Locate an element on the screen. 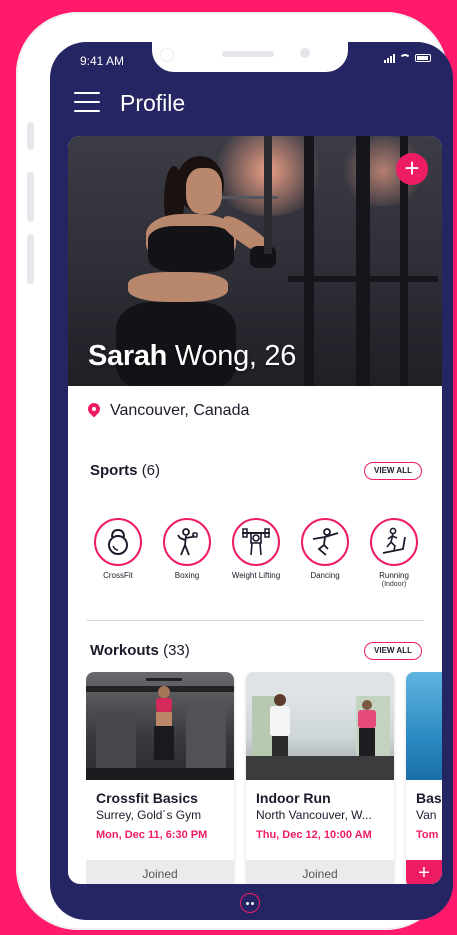 The width and height of the screenshot is (457, 935). divider is located at coordinates (255, 620).